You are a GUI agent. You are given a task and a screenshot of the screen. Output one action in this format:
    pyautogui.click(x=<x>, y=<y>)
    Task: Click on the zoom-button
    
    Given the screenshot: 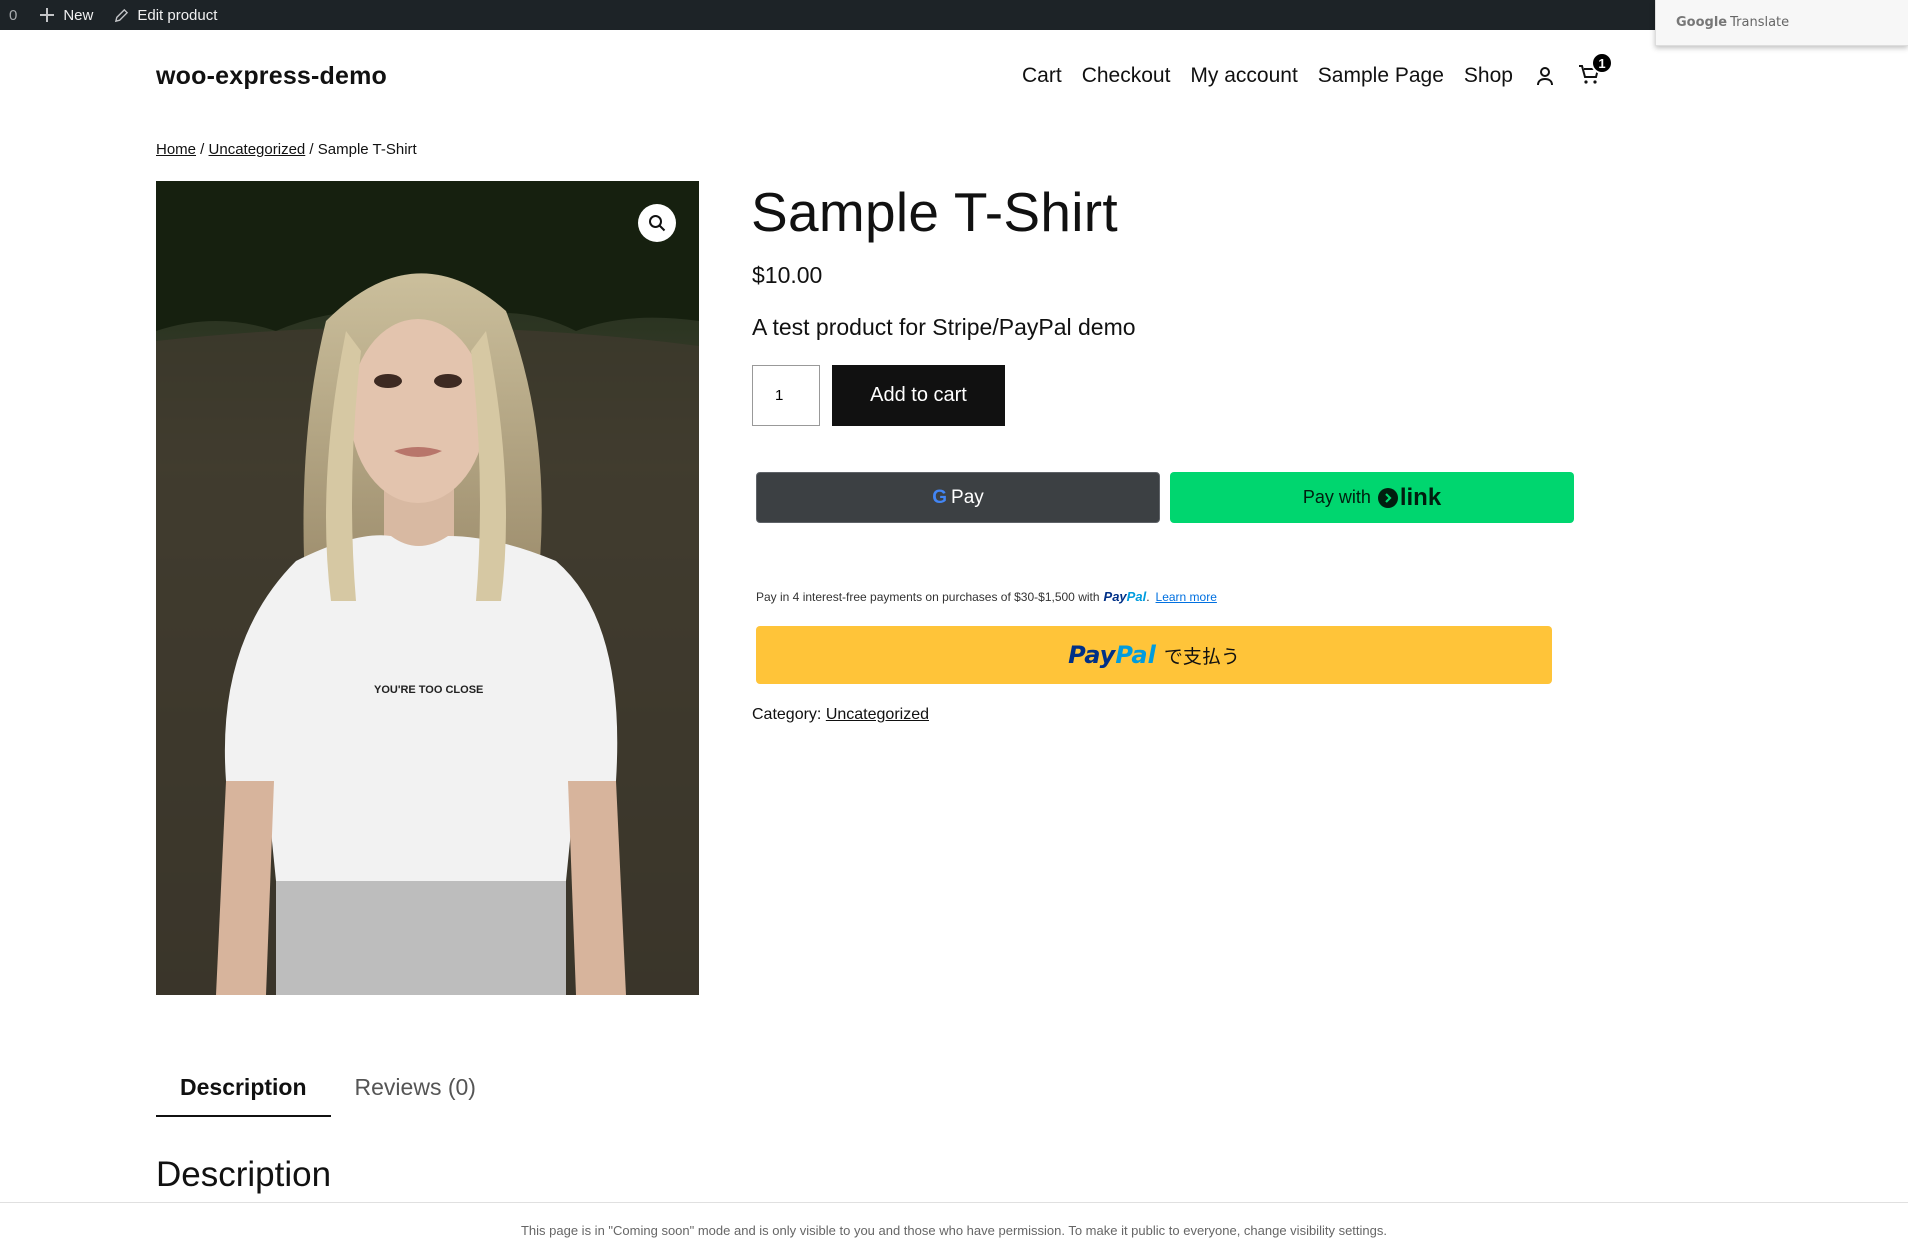 What is the action you would take?
    pyautogui.click(x=657, y=223)
    